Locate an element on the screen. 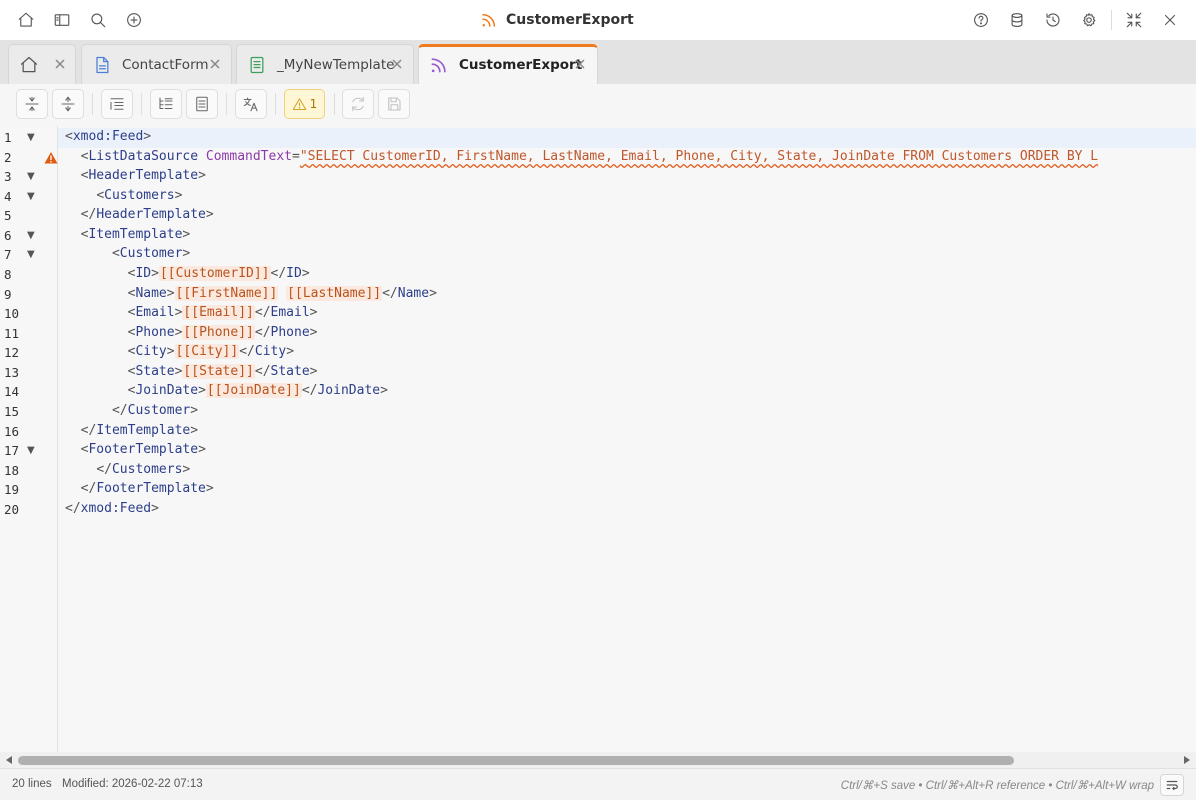  scroll-left-icon is located at coordinates (9, 760).